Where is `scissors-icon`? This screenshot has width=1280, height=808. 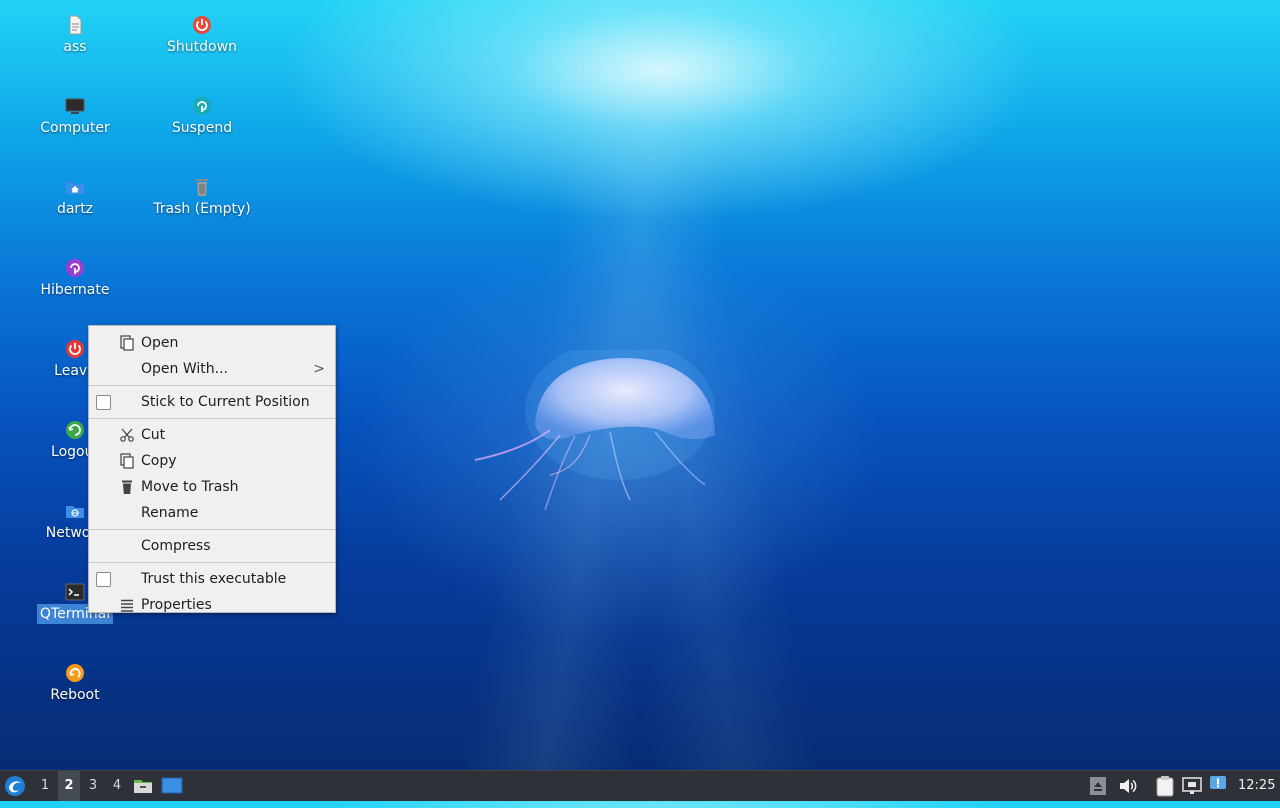
scissors-icon is located at coordinates (127, 435).